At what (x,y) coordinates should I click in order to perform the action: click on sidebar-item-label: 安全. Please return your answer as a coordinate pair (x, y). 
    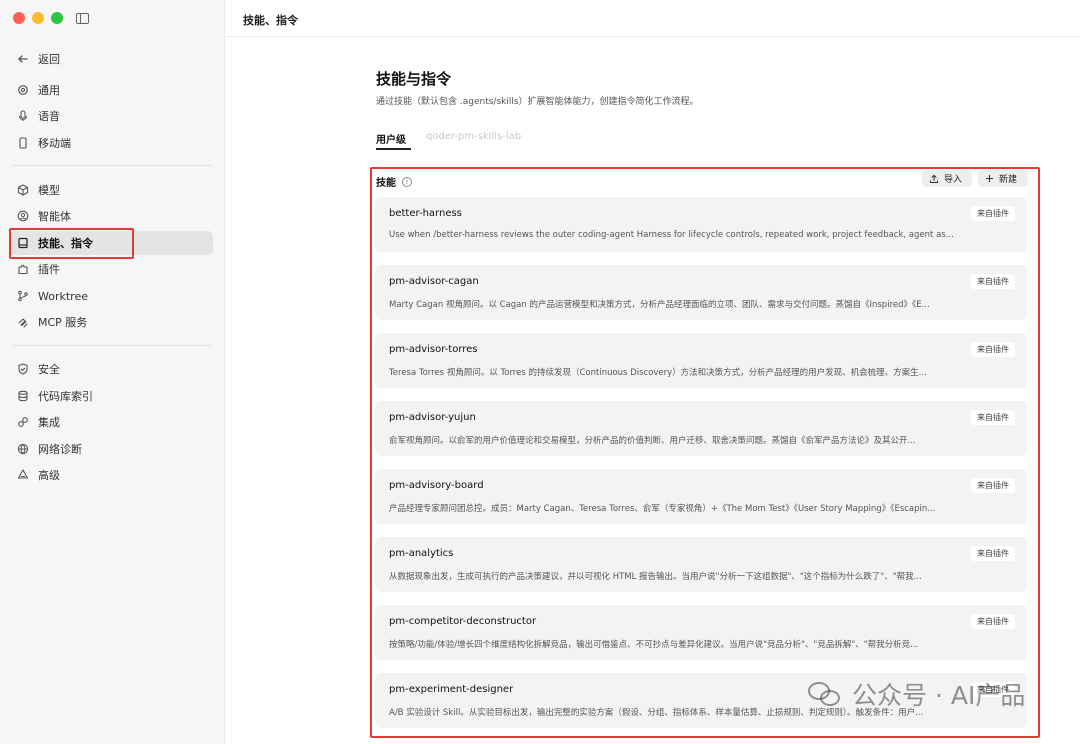
    Looking at the image, I should click on (49, 369).